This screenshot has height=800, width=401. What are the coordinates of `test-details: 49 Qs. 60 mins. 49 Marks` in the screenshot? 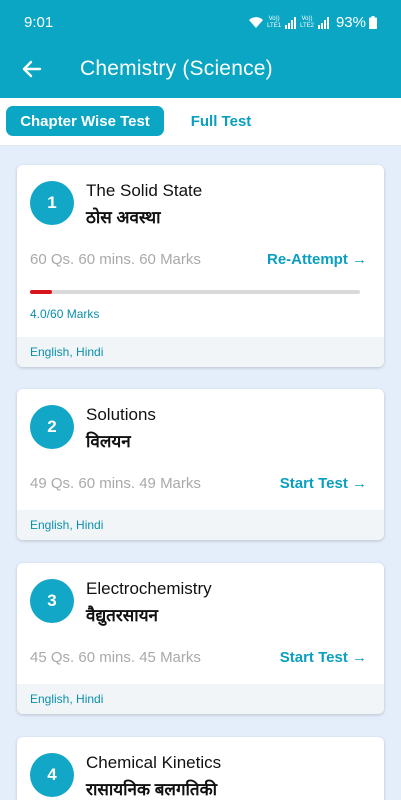 It's located at (115, 483).